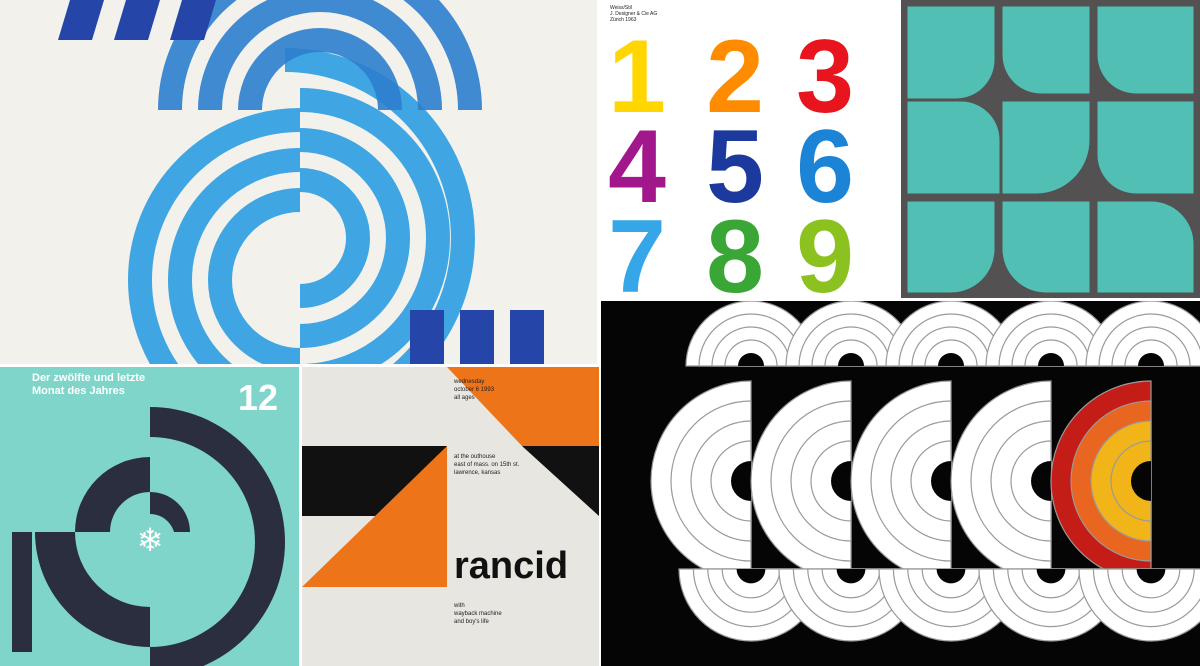  What do you see at coordinates (511, 566) in the screenshot?
I see `rancid-band-name: rancid` at bounding box center [511, 566].